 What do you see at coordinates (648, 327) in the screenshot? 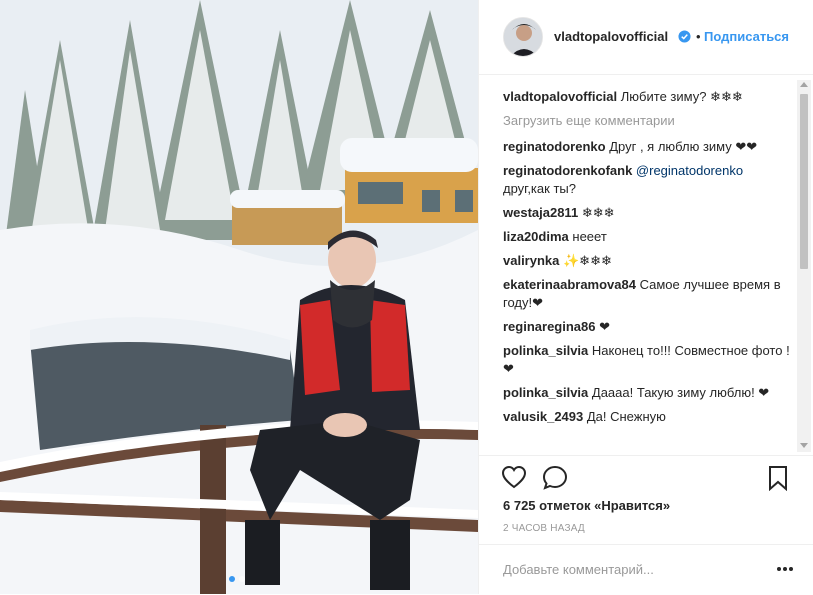
I see `comment-item: reginaregina86 ❤` at bounding box center [648, 327].